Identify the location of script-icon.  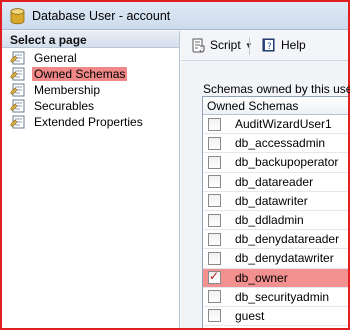
(198, 45).